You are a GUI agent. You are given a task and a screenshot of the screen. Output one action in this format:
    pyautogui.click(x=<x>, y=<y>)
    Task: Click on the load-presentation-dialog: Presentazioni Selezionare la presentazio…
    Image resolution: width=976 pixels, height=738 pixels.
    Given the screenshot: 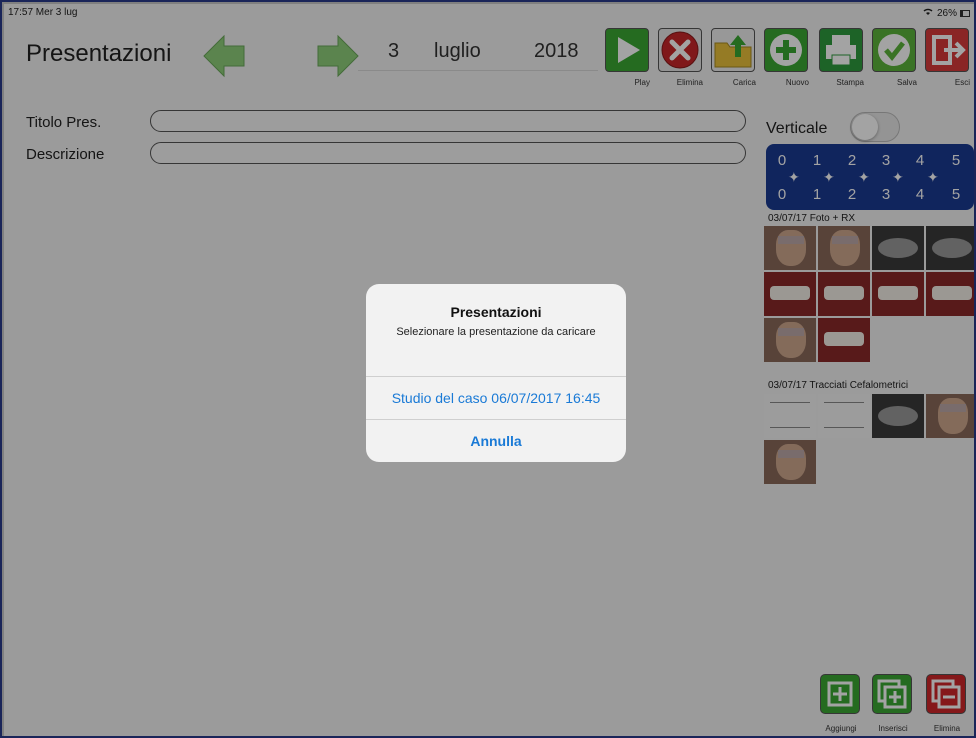 What is the action you would take?
    pyautogui.click(x=496, y=373)
    